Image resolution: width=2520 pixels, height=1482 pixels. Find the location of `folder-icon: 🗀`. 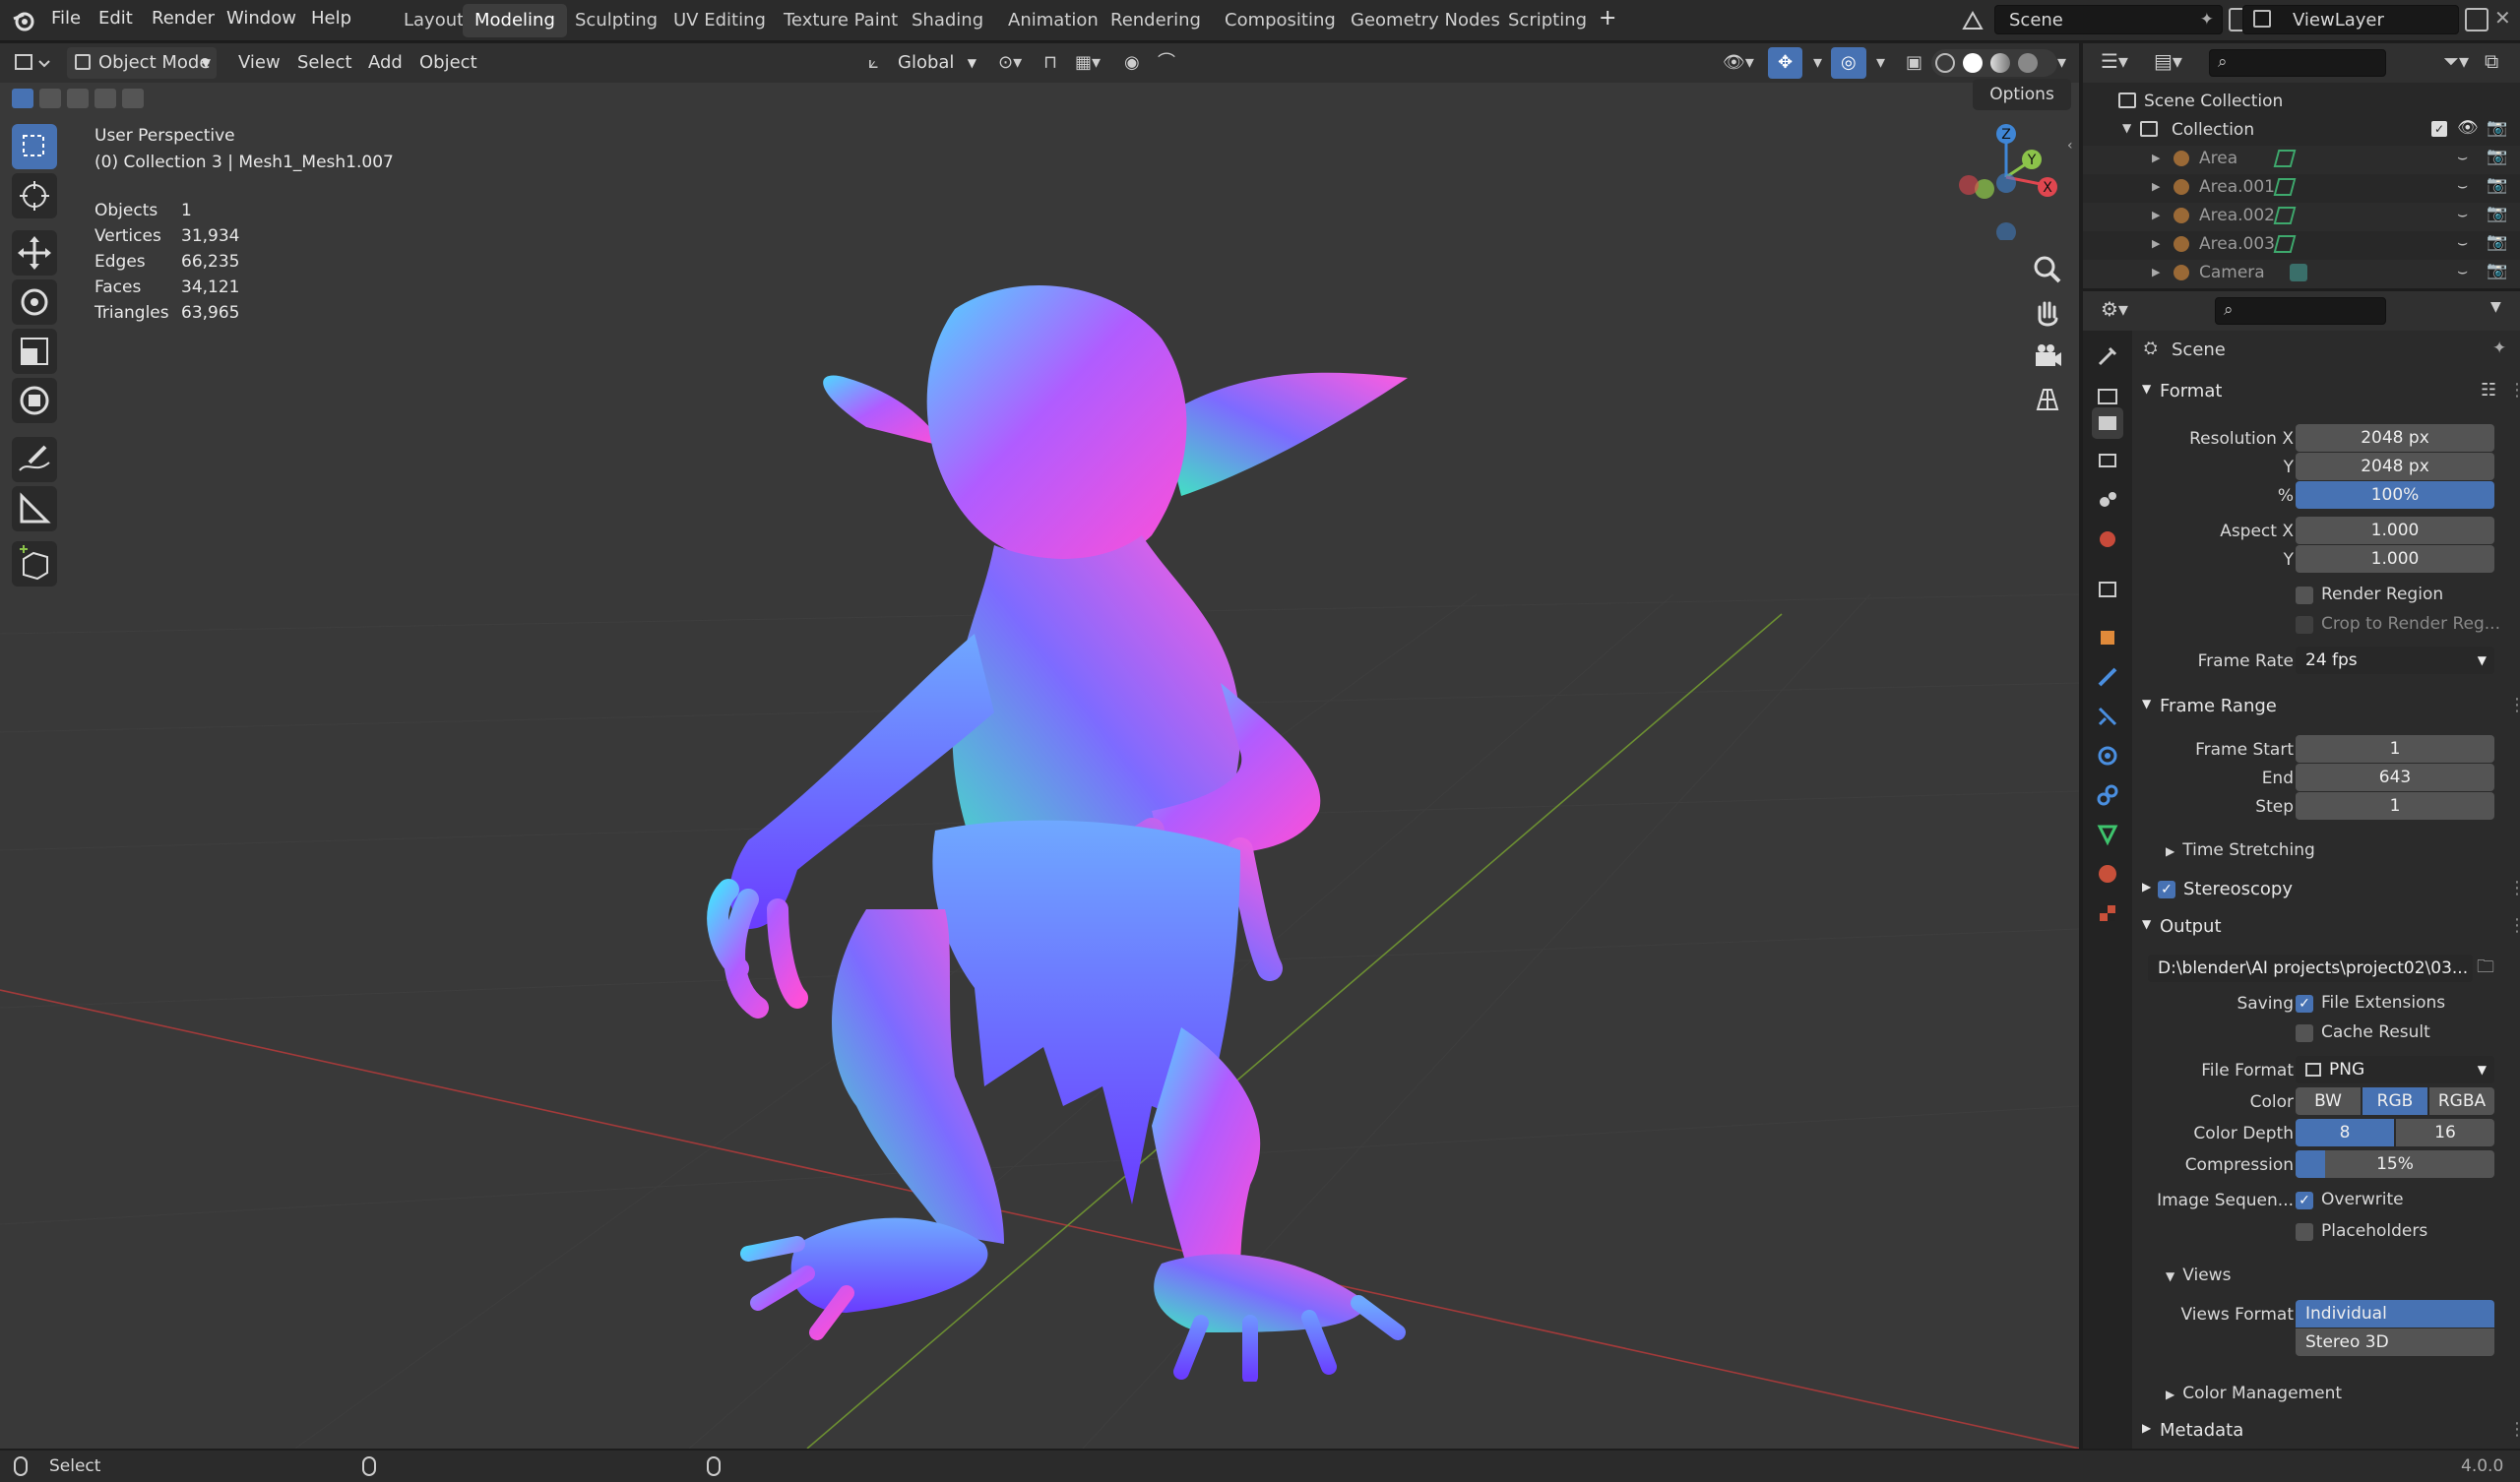

folder-icon: 🗀 is located at coordinates (2488, 967).